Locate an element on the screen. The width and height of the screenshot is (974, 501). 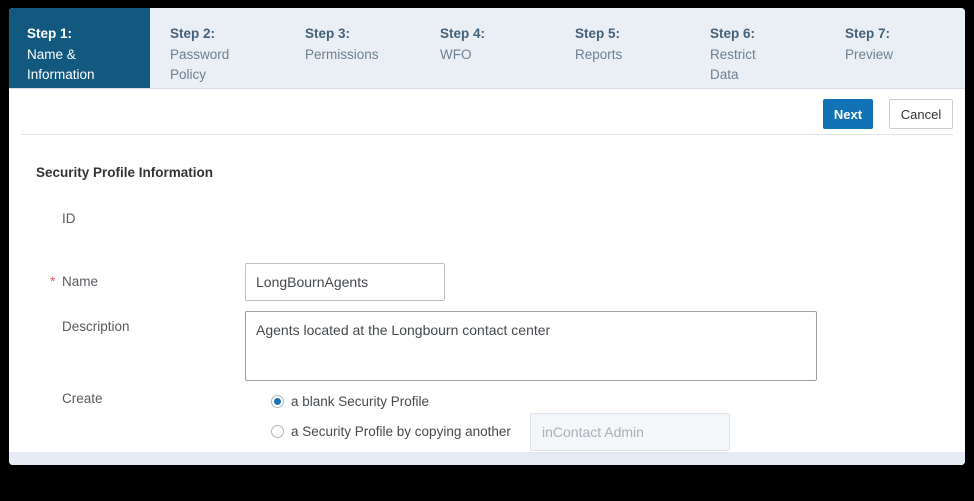
step-tab-4-number: Step 4: is located at coordinates (463, 33).